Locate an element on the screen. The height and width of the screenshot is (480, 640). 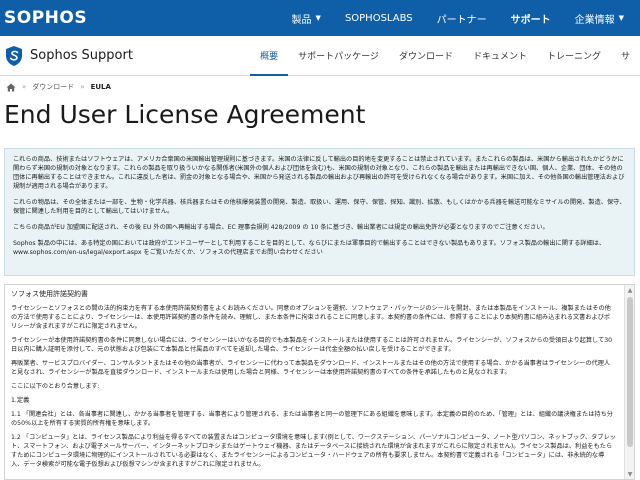
nav-company: 企業情報 ▼ is located at coordinates (599, 18).